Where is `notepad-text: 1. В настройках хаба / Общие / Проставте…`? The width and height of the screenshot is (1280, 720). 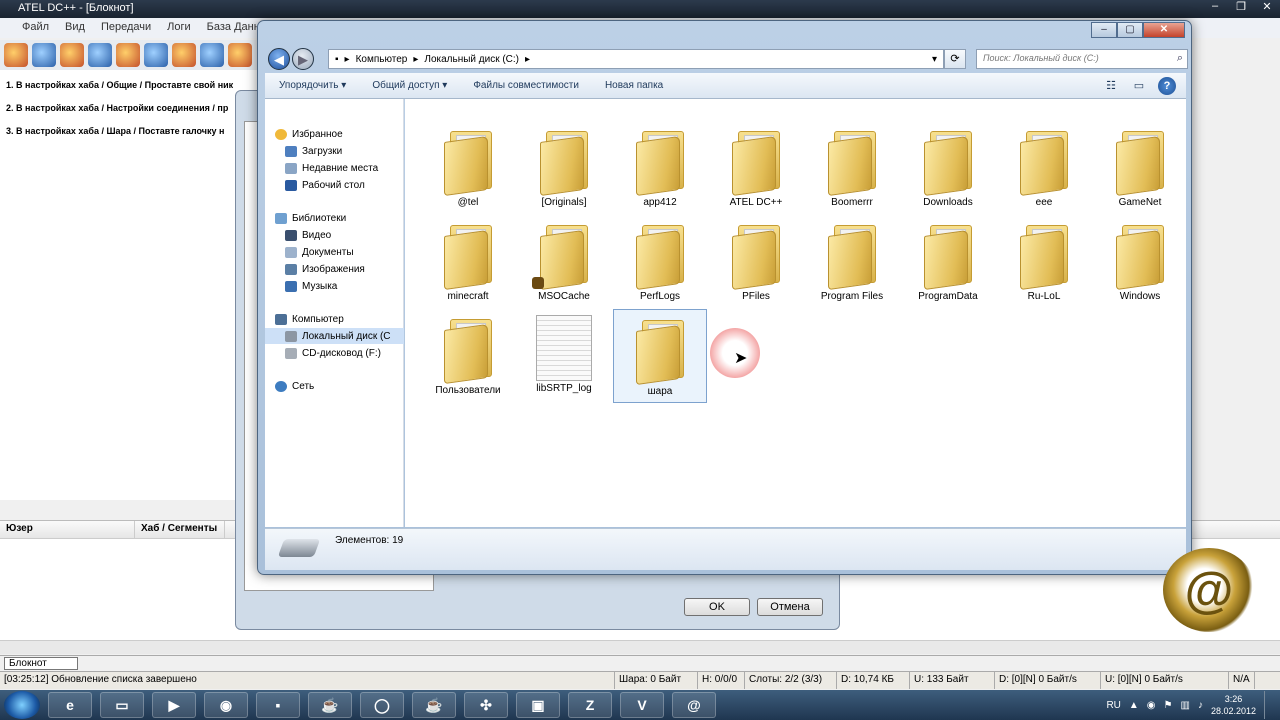
notepad-text: 1. В настройках хаба / Общие / Проставте… is located at coordinates (129, 285).